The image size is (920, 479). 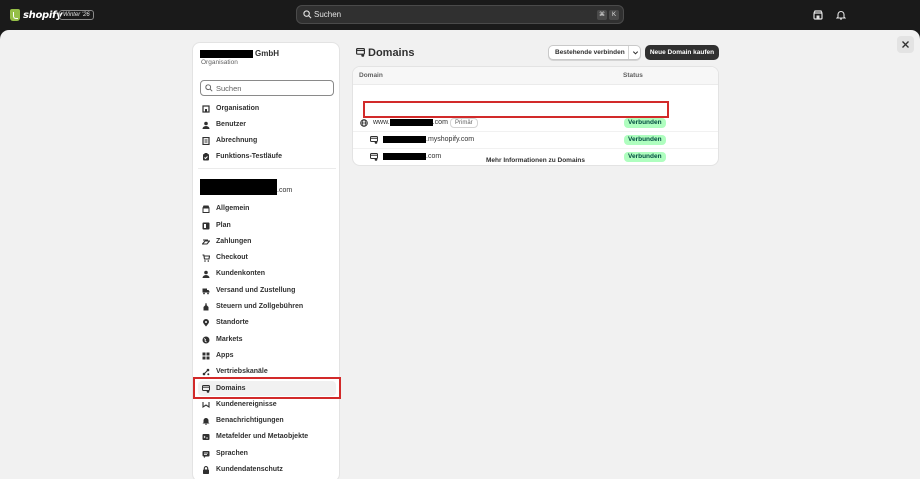 I want to click on sidebar-item-funktions-testlaeufe: Funktions-Testläufe, so click(x=267, y=156).